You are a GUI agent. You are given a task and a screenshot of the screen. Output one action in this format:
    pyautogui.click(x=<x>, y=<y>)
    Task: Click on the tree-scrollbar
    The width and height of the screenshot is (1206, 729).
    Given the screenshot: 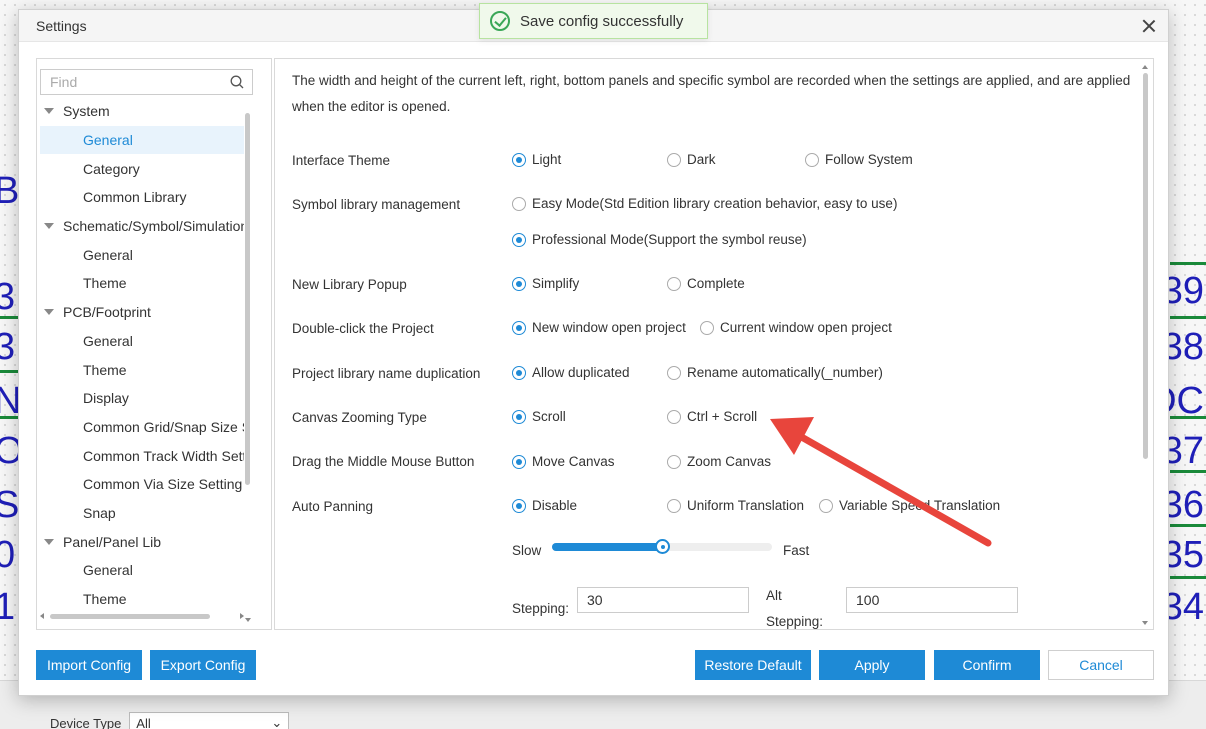 What is the action you would take?
    pyautogui.click(x=248, y=365)
    